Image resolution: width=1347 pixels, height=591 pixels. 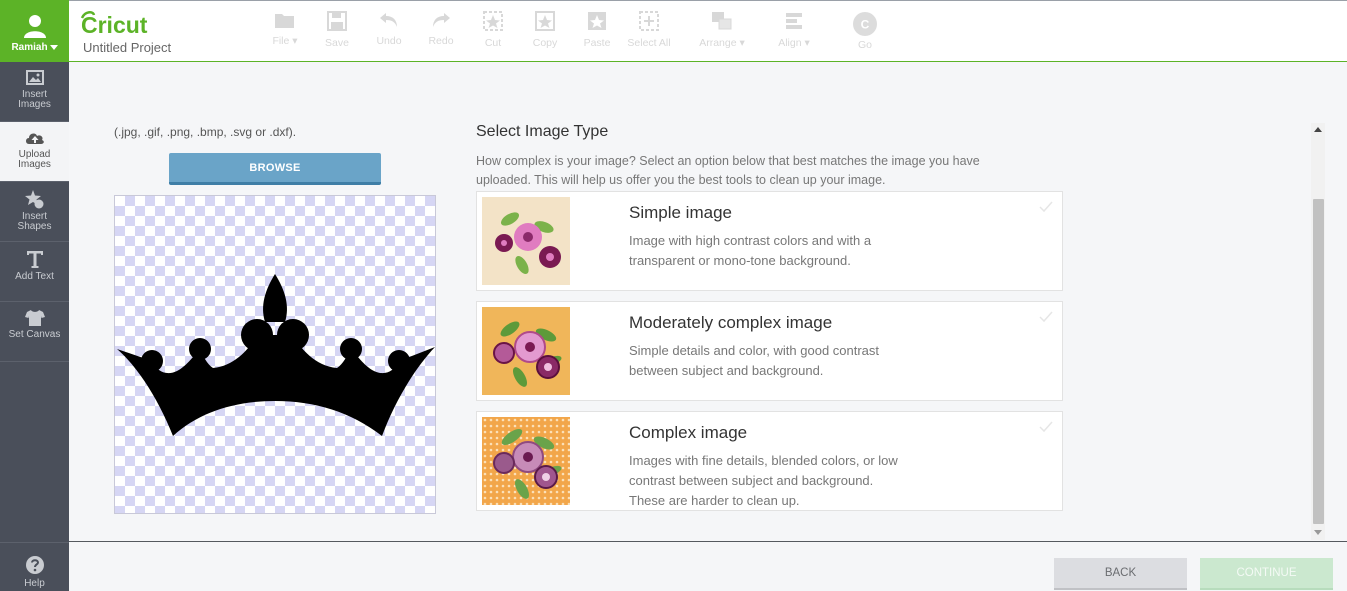 What do you see at coordinates (794, 21) in the screenshot?
I see `align-icon` at bounding box center [794, 21].